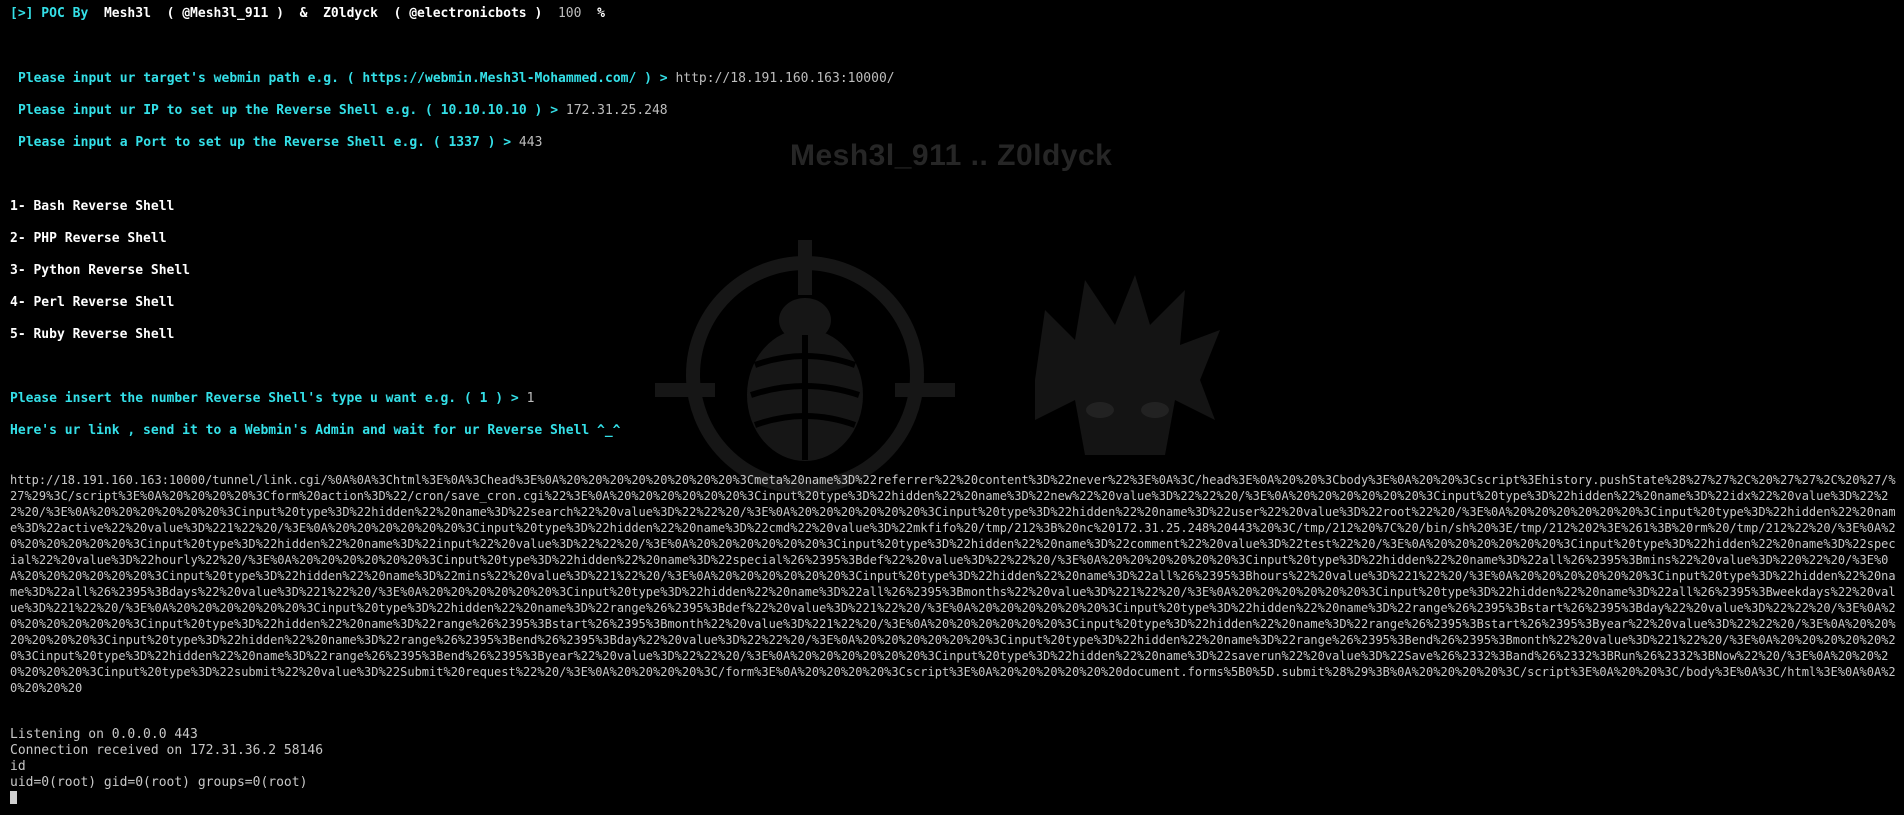 The width and height of the screenshot is (1904, 815). Describe the element at coordinates (167, 750) in the screenshot. I see `output-line: Connection received on 172.31.36.2 58146` at that location.